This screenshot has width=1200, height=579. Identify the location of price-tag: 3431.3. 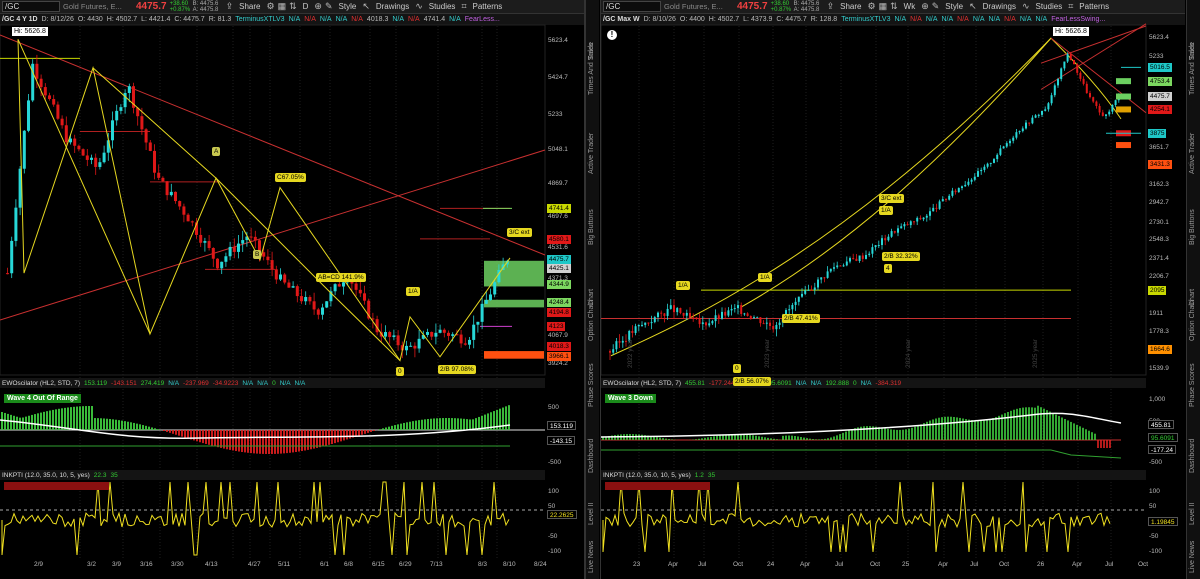
(1160, 165).